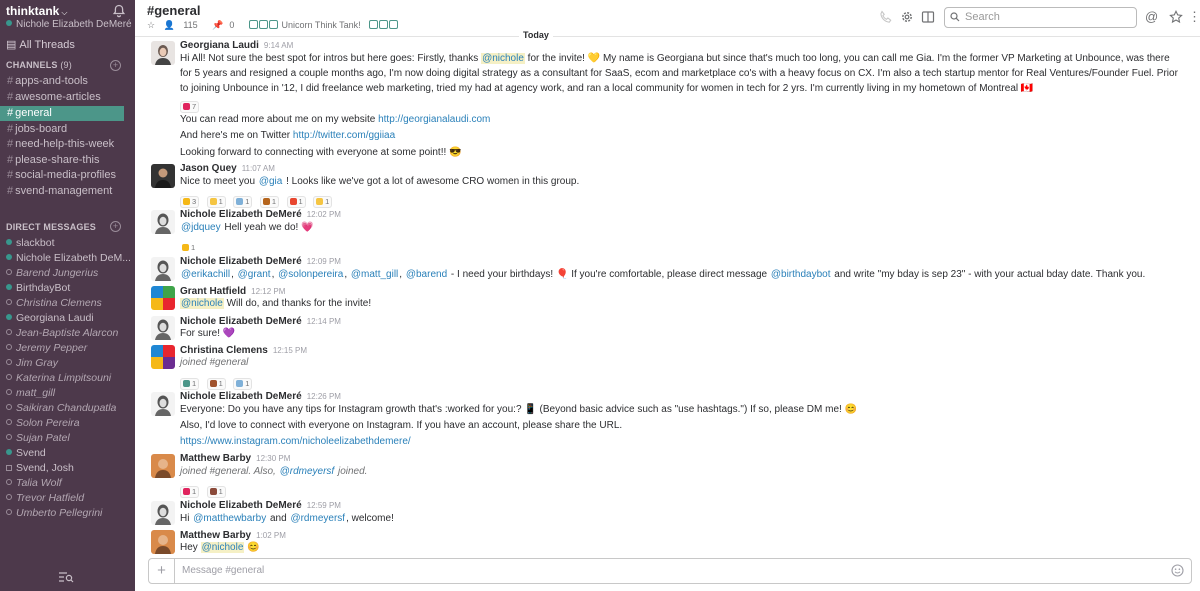 The height and width of the screenshot is (591, 1200). What do you see at coordinates (886, 17) in the screenshot?
I see `phone-icon` at bounding box center [886, 17].